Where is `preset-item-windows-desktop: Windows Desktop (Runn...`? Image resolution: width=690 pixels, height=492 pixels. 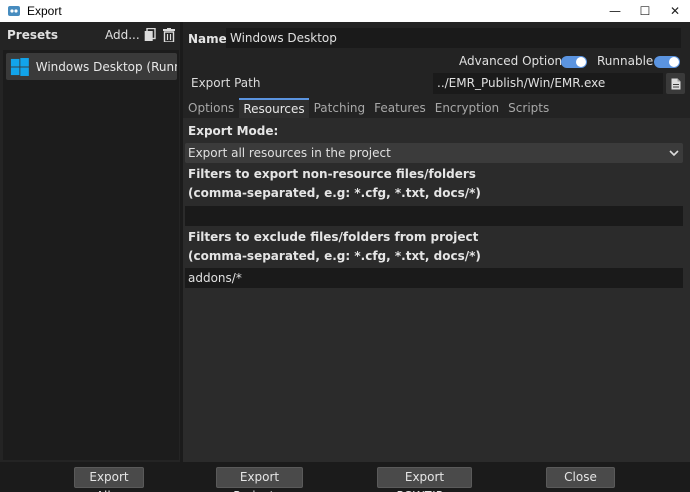
preset-item-windows-desktop: Windows Desktop (Runn... is located at coordinates (91, 66).